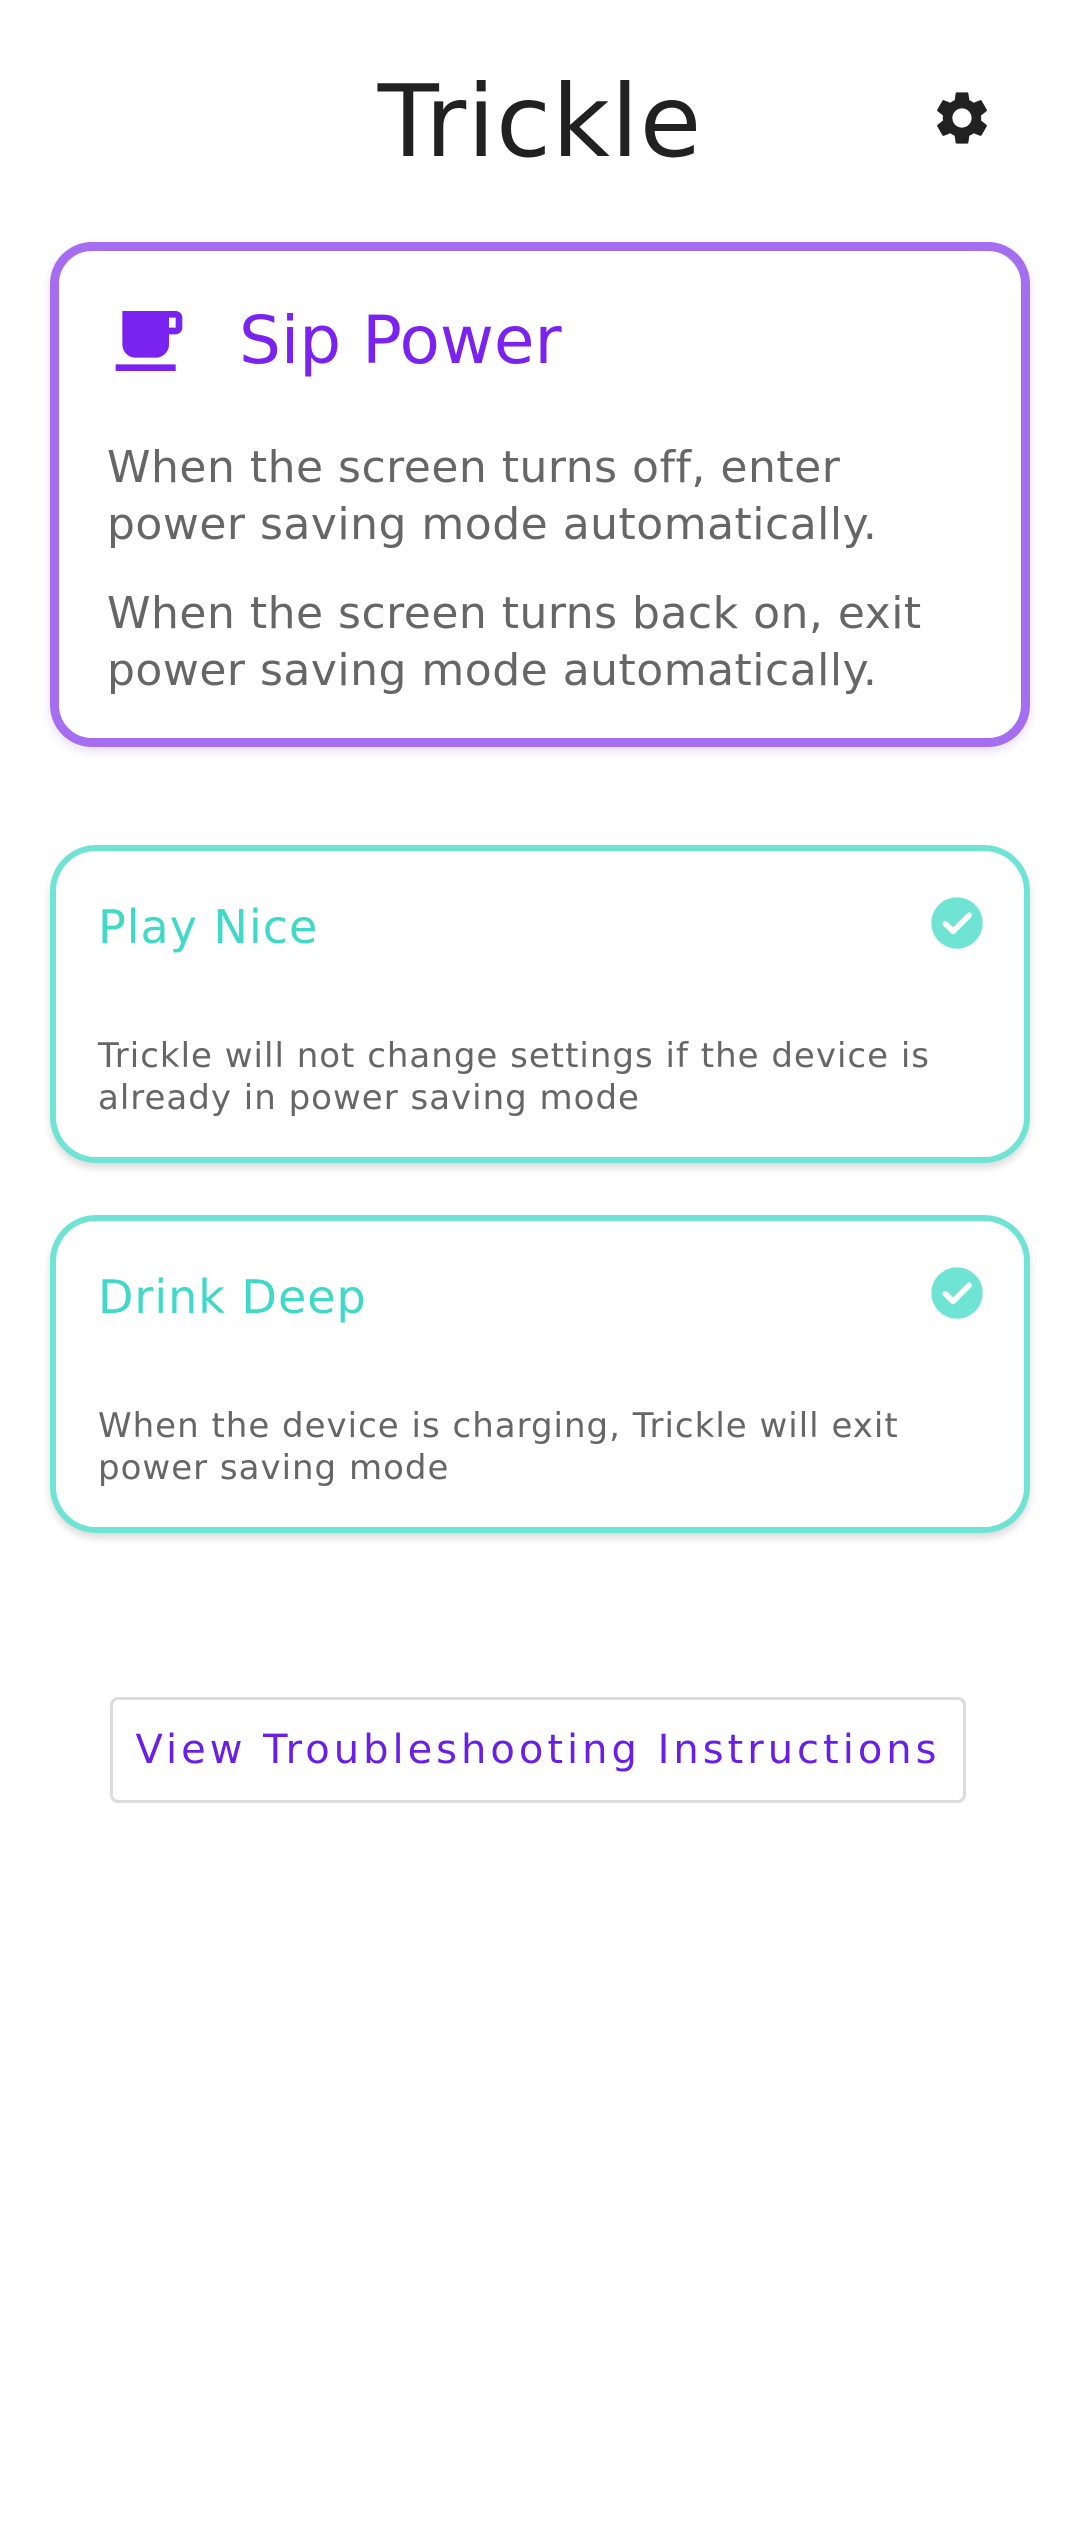  Describe the element at coordinates (232, 1297) in the screenshot. I see `drink-deep-title: Drink Deep` at that location.